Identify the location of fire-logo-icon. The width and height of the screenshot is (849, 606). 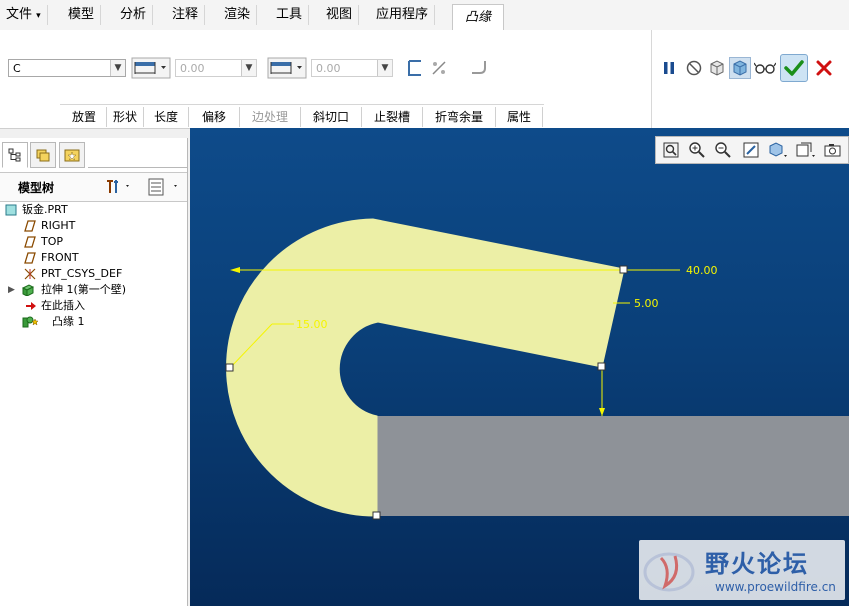
(669, 572).